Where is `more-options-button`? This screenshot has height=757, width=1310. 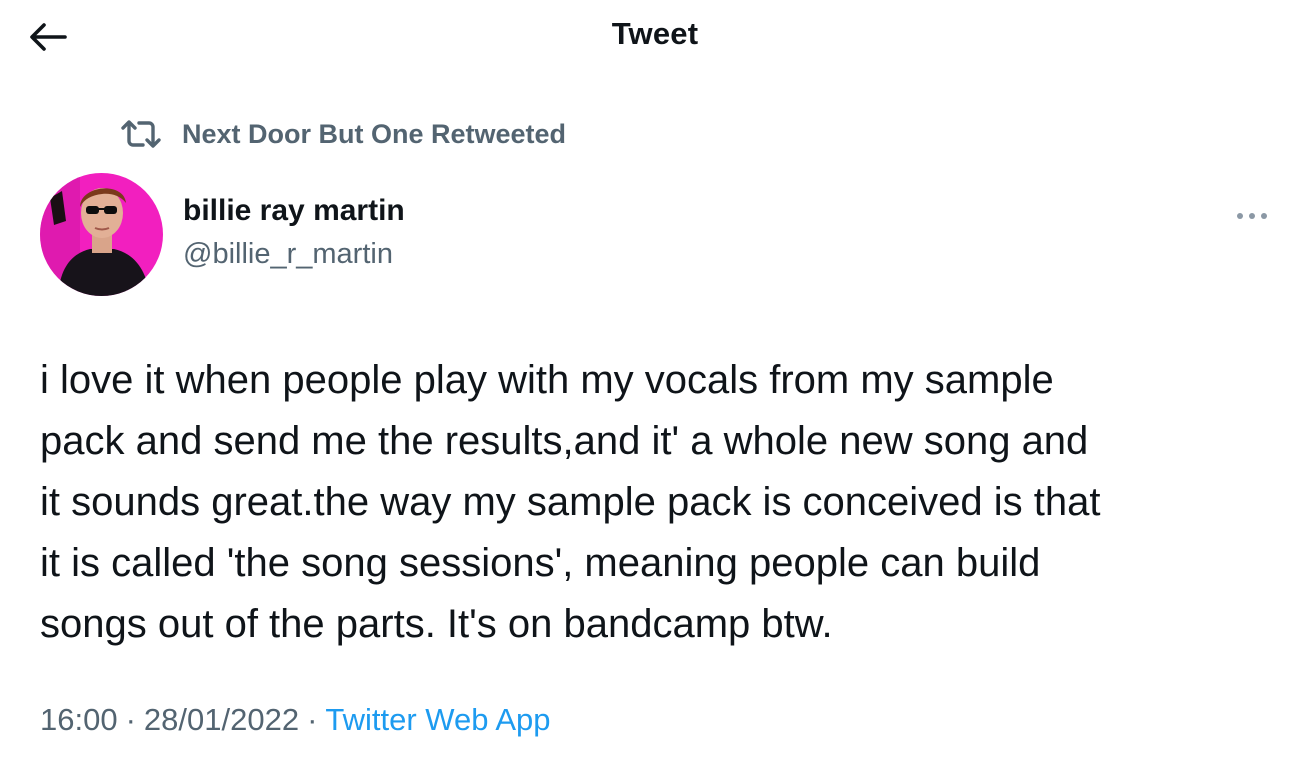
more-options-button is located at coordinates (1252, 216).